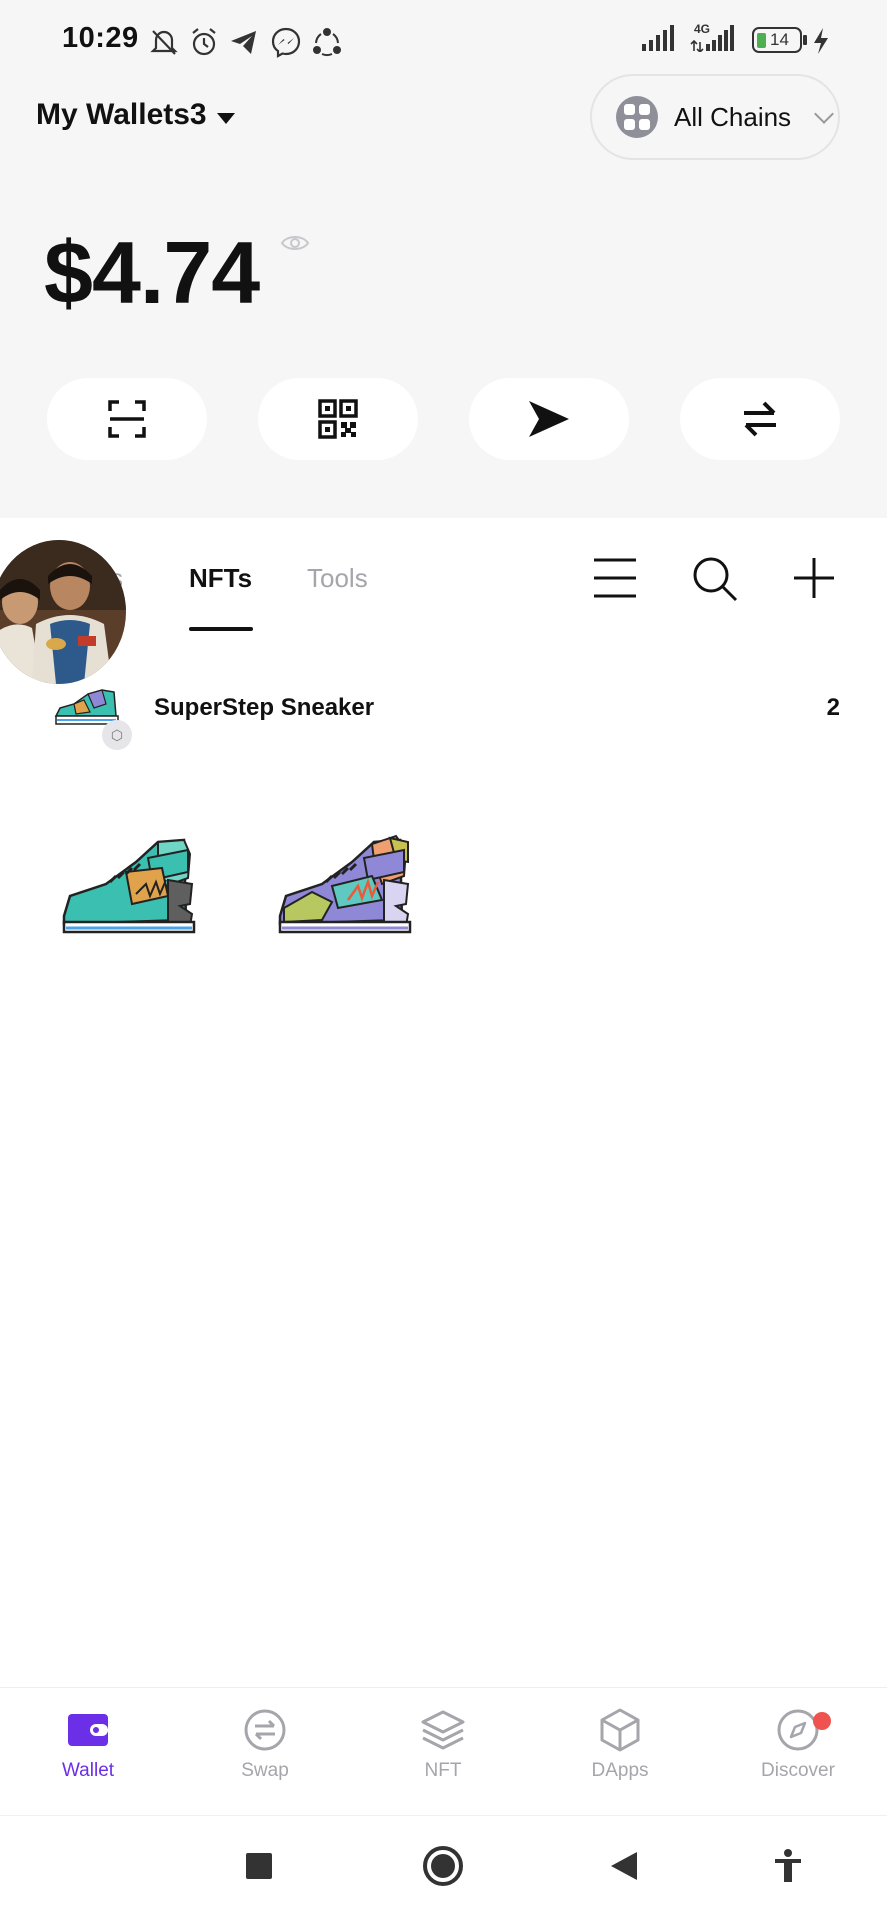 This screenshot has width=887, height=1921. What do you see at coordinates (243, 42) in the screenshot?
I see `telegram-icon` at bounding box center [243, 42].